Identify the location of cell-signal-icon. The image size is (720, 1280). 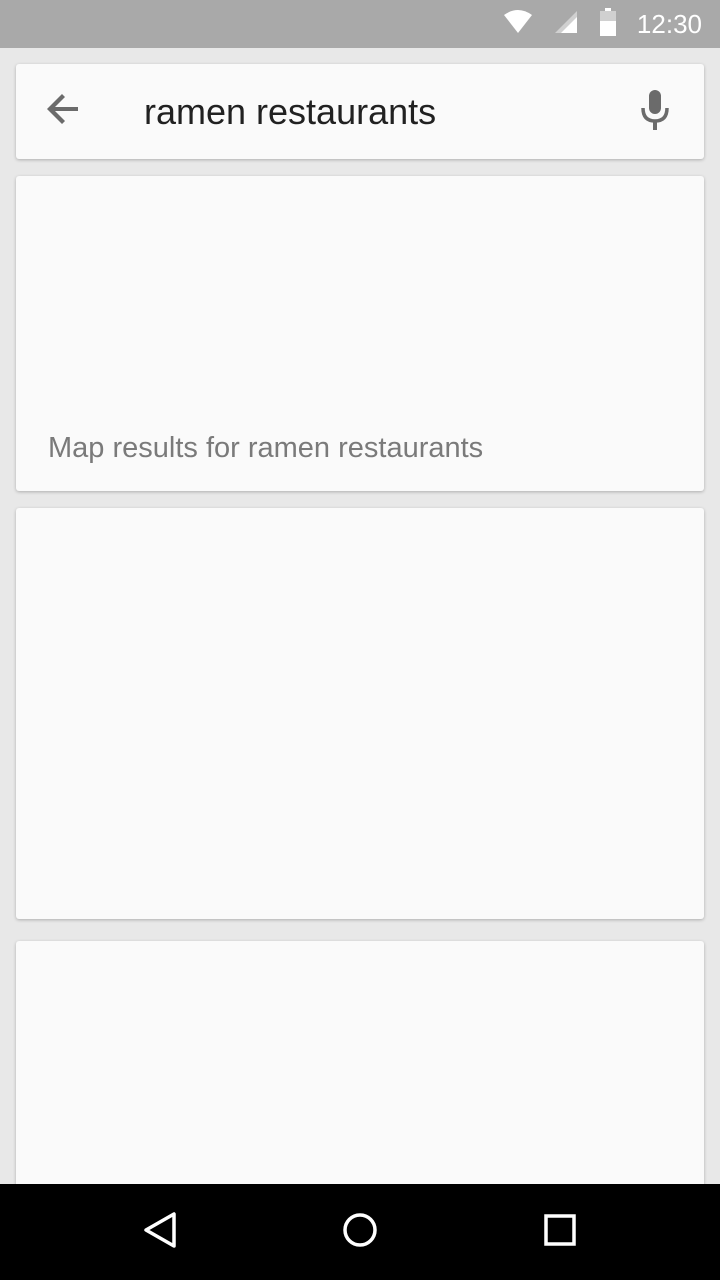
(566, 24).